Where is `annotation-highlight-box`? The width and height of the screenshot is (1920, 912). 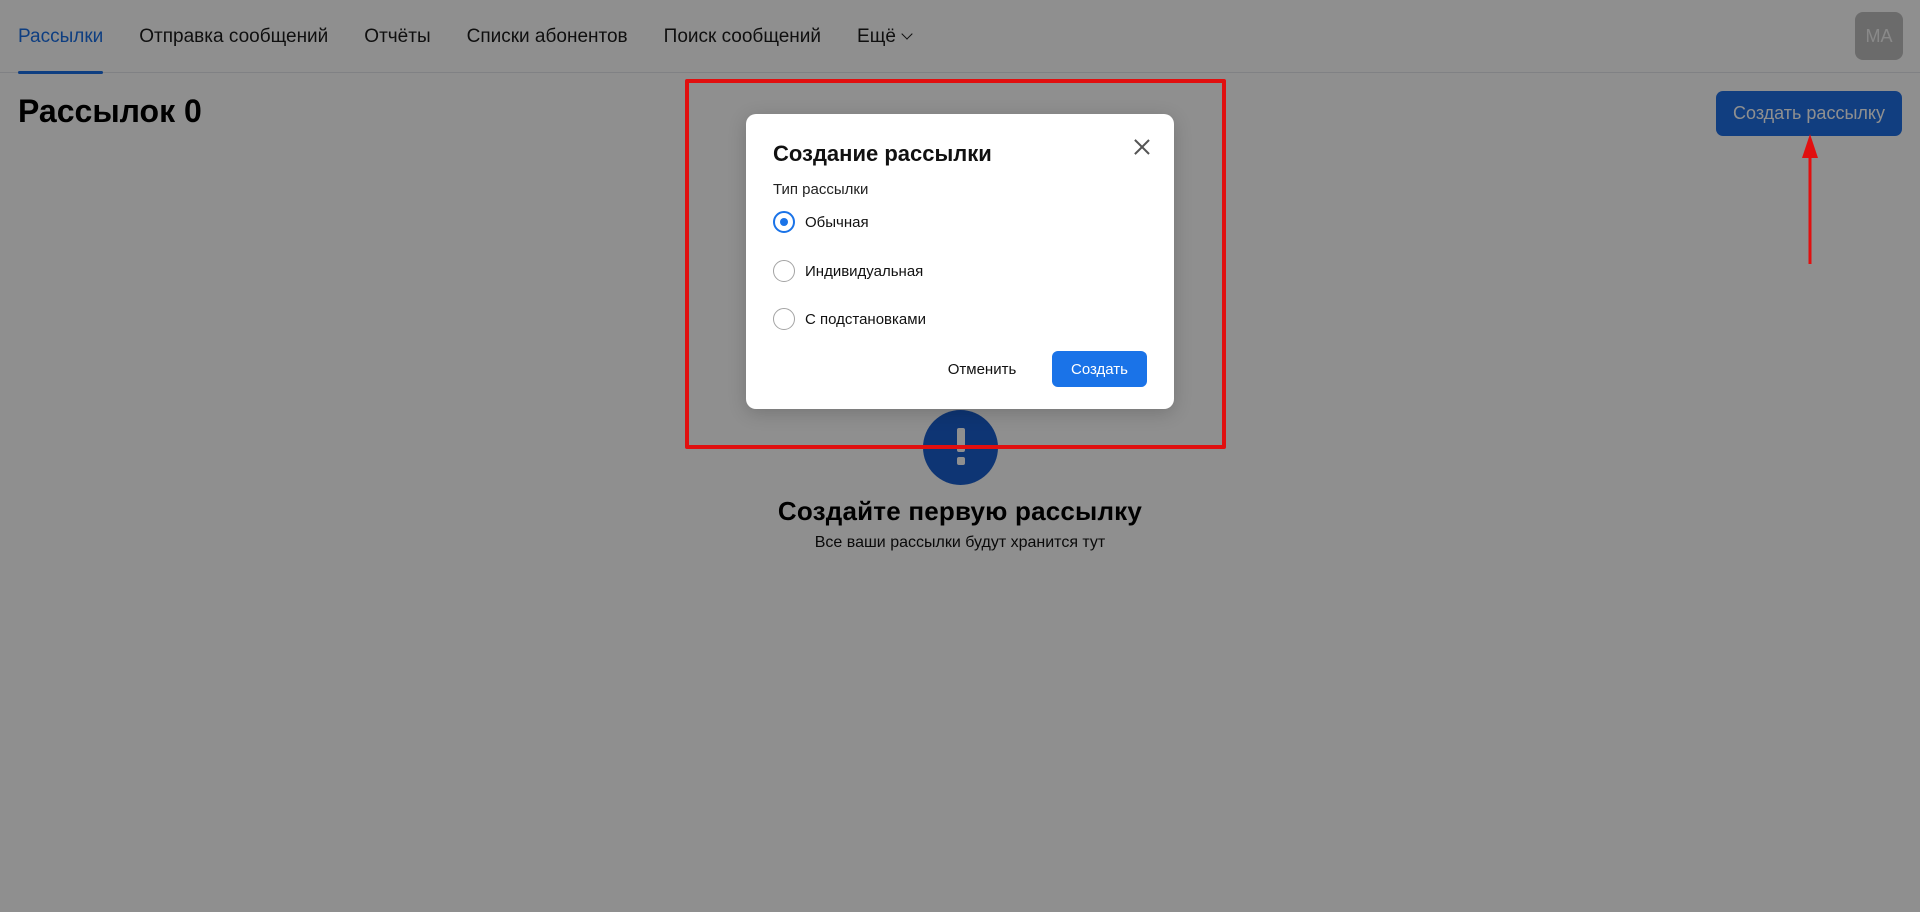 annotation-highlight-box is located at coordinates (955, 264).